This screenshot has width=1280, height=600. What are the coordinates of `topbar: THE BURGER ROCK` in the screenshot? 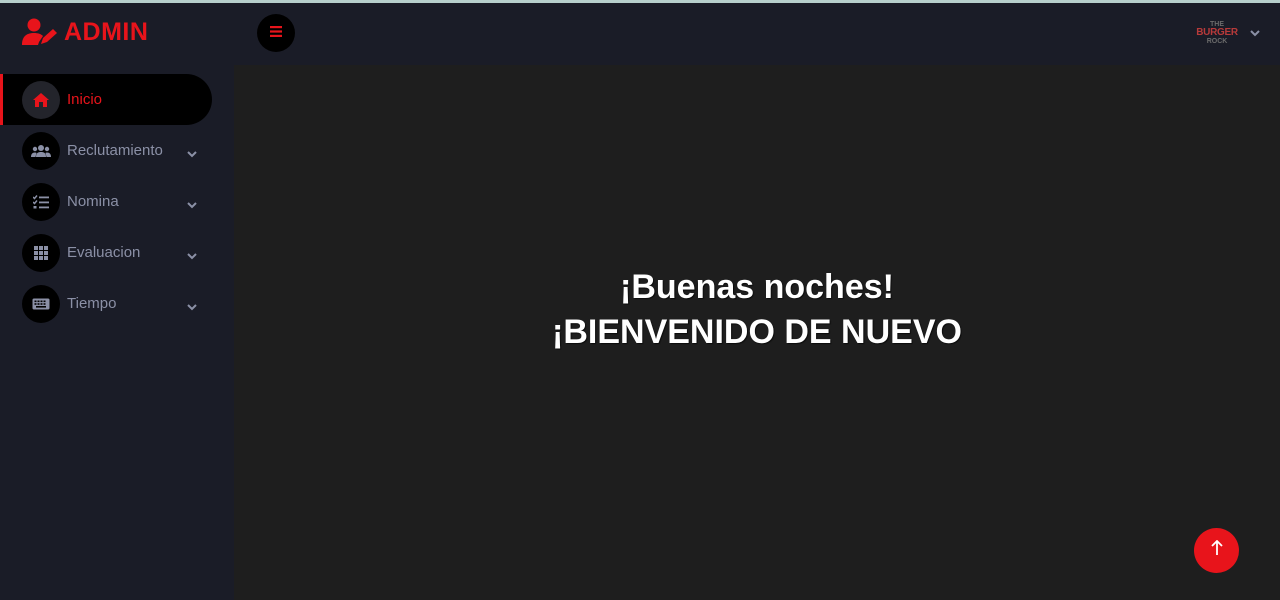 It's located at (757, 34).